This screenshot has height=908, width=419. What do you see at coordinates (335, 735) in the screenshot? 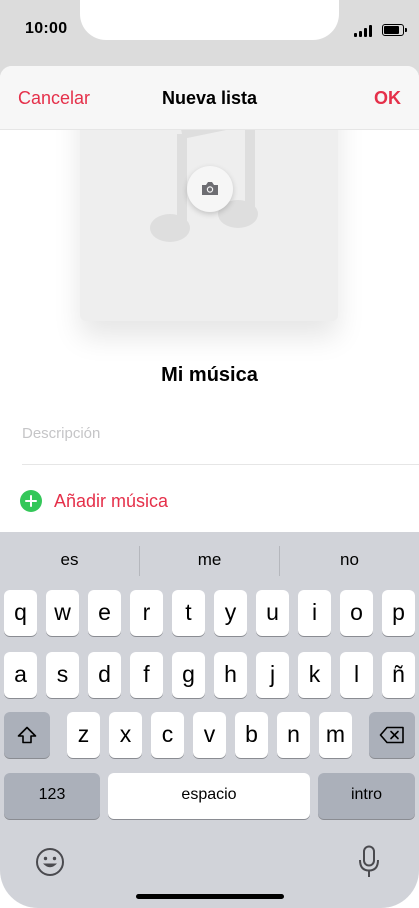
I see `key-m: m` at bounding box center [335, 735].